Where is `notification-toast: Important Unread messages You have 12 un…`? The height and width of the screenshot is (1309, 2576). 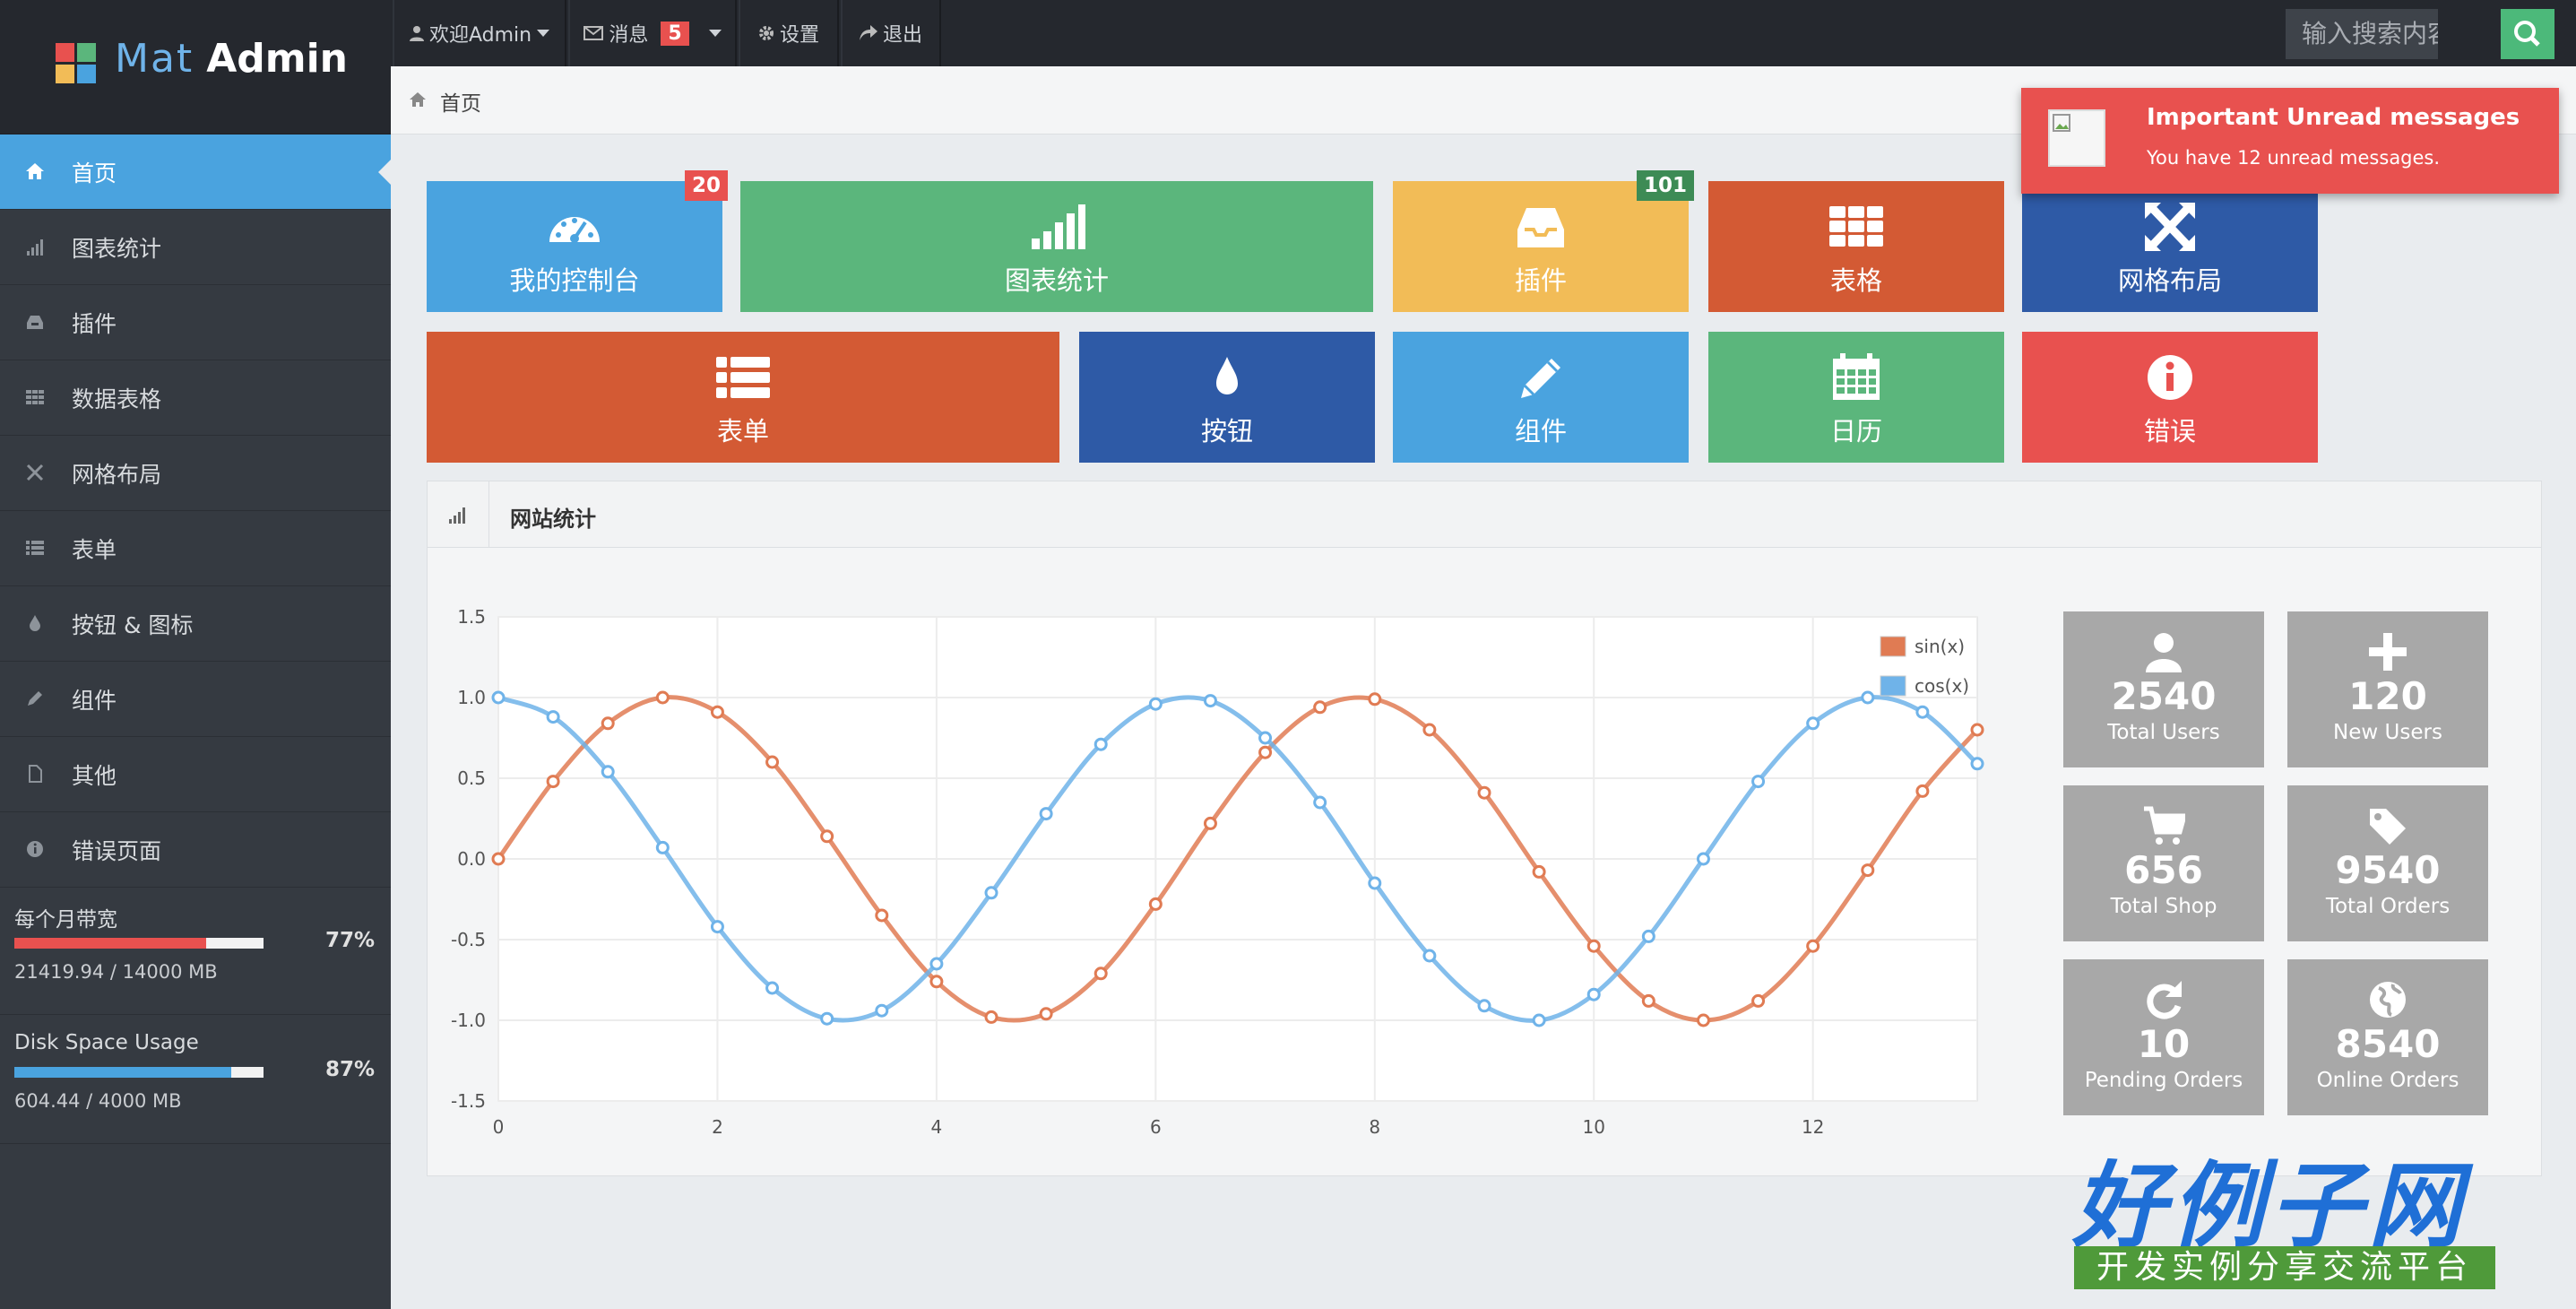
notification-toast: Important Unread messages You have 12 un… is located at coordinates (2290, 141).